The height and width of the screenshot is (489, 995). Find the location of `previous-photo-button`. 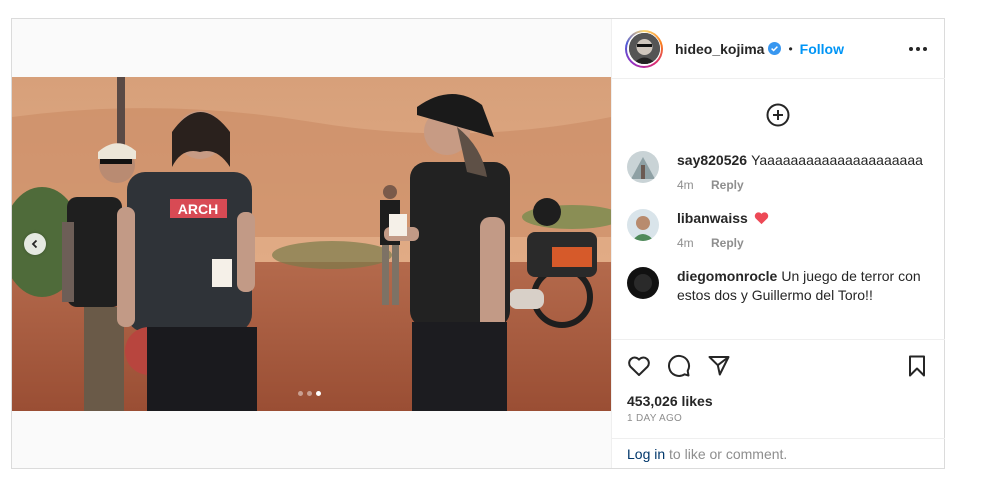

previous-photo-button is located at coordinates (35, 244).